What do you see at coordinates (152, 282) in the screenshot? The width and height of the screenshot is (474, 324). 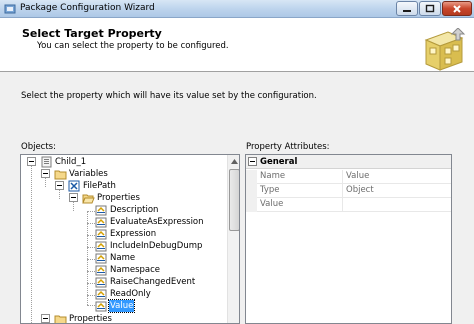 I see `tree-node-raisechangedevent: RaiseChangedEvent` at bounding box center [152, 282].